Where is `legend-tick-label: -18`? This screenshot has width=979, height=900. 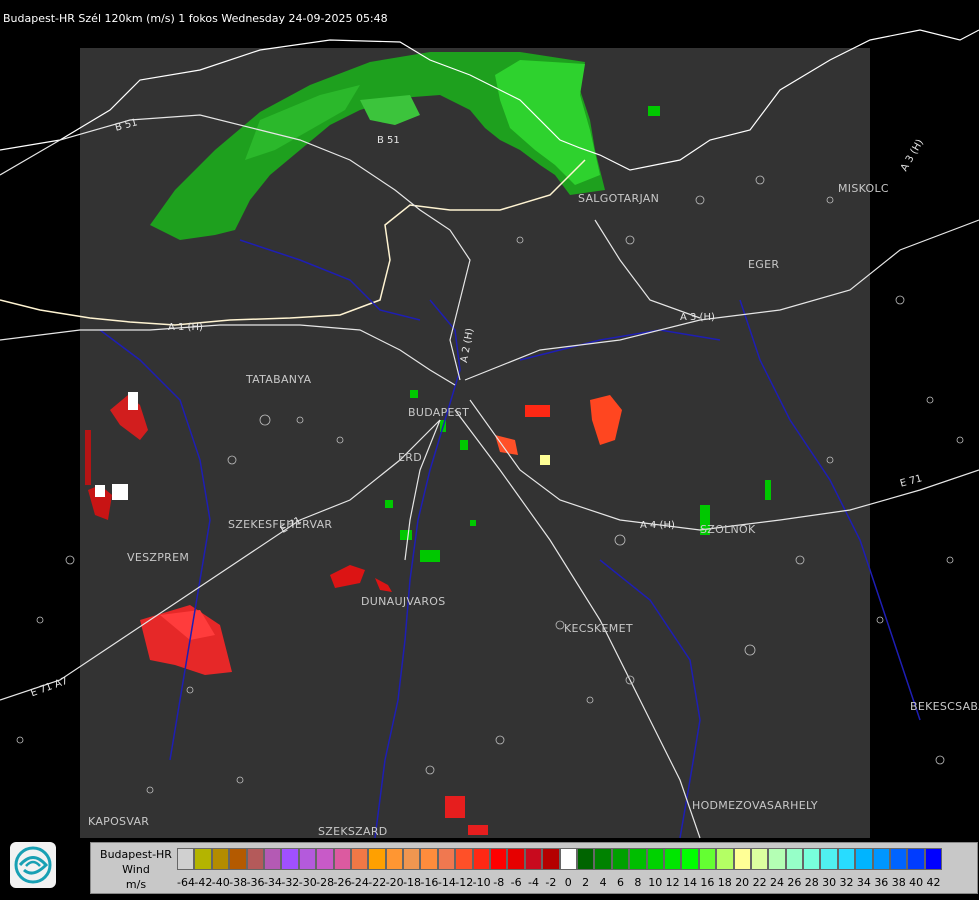
legend-tick-label: -18 is located at coordinates (412, 882).